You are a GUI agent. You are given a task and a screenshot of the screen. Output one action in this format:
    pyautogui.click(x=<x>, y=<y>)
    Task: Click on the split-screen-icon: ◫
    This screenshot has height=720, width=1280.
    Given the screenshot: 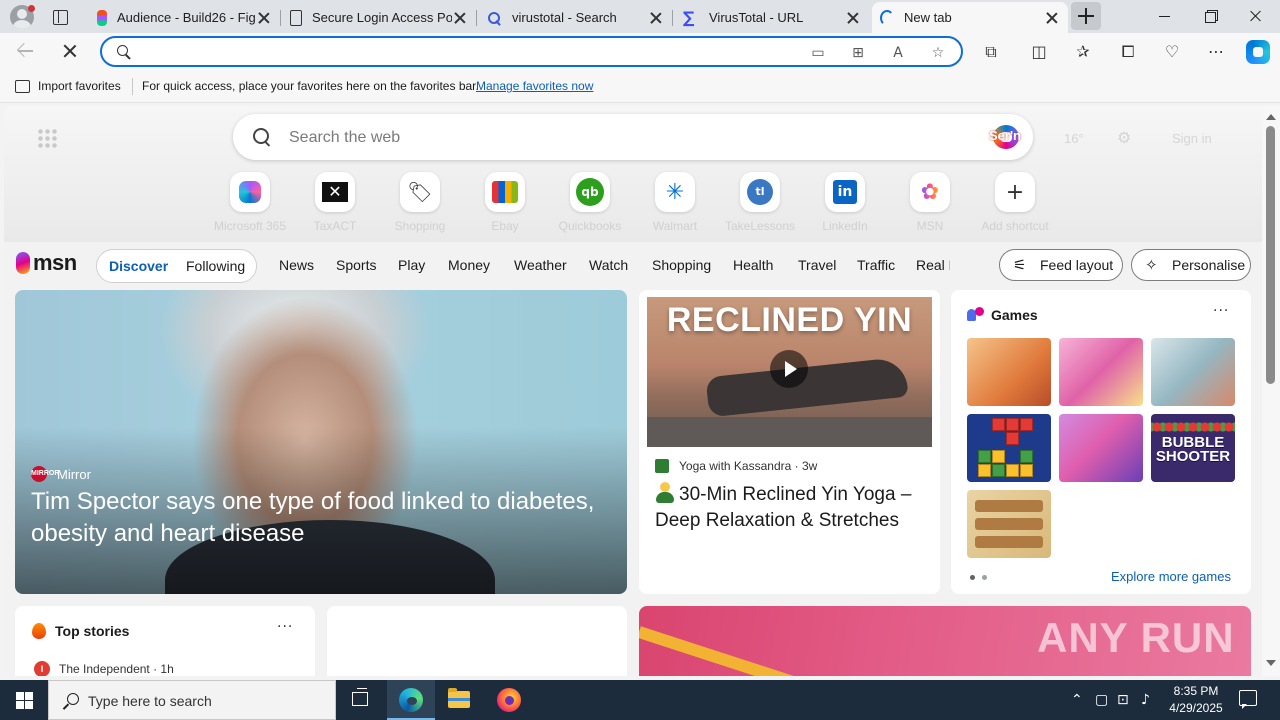 What is the action you would take?
    pyautogui.click(x=1039, y=52)
    